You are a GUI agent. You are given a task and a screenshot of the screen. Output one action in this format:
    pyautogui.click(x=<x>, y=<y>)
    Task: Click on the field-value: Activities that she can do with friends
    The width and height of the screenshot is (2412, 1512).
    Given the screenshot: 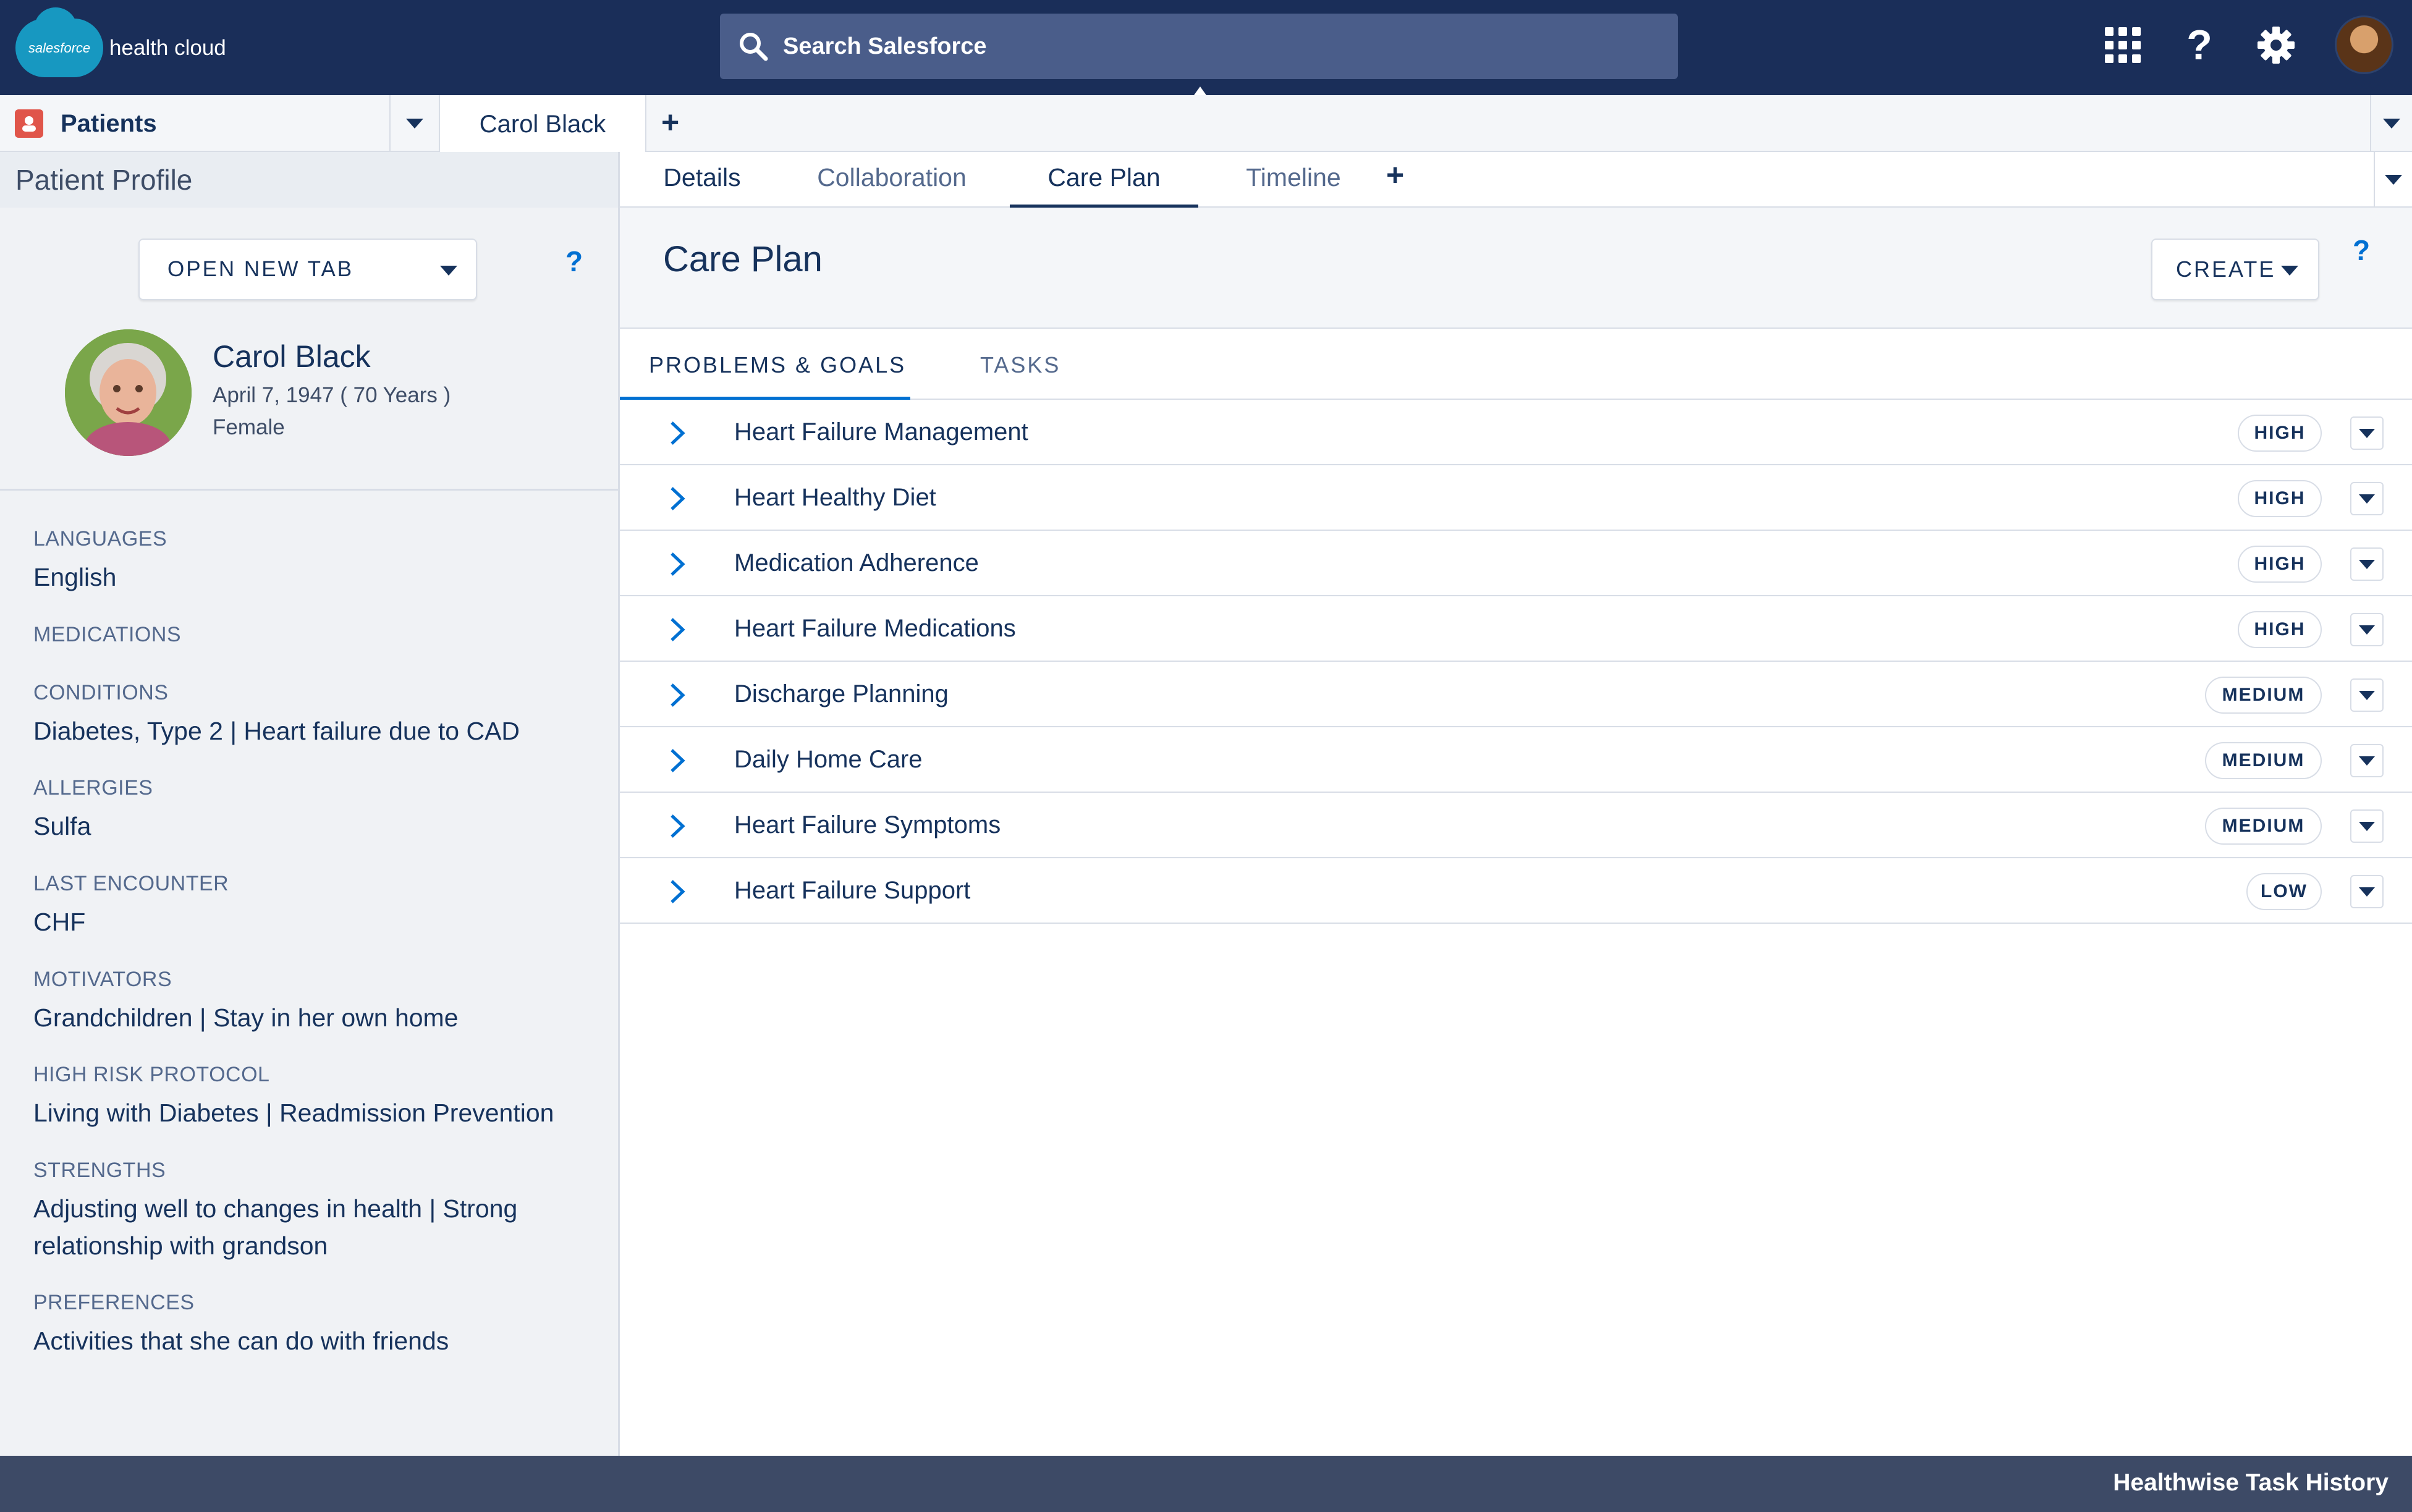 What is the action you would take?
    pyautogui.click(x=241, y=1341)
    